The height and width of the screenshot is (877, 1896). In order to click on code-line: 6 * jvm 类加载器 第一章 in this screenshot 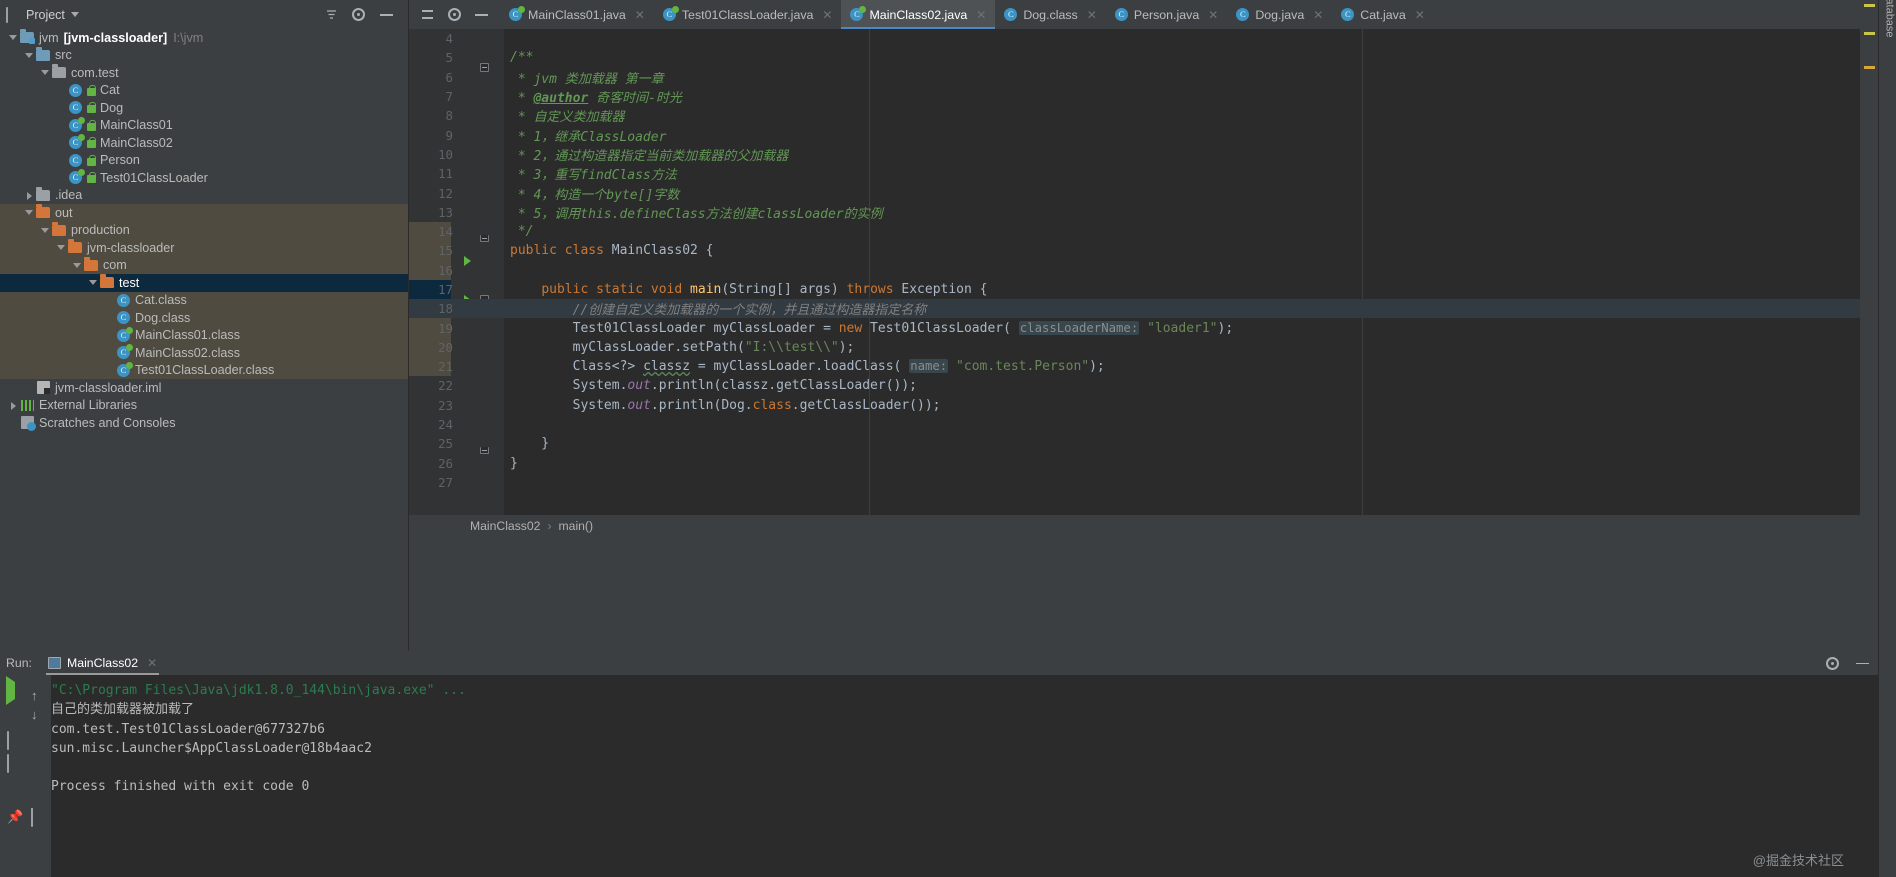, I will do `click(1143, 77)`.